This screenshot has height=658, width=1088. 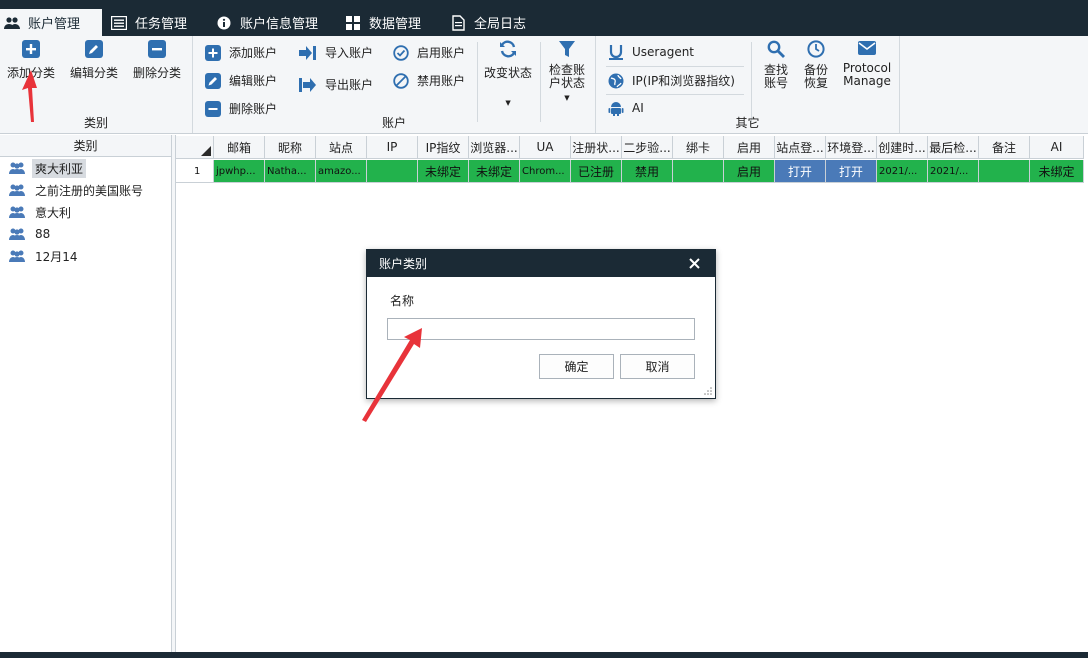 I want to click on category-label: 意大利, so click(x=53, y=212).